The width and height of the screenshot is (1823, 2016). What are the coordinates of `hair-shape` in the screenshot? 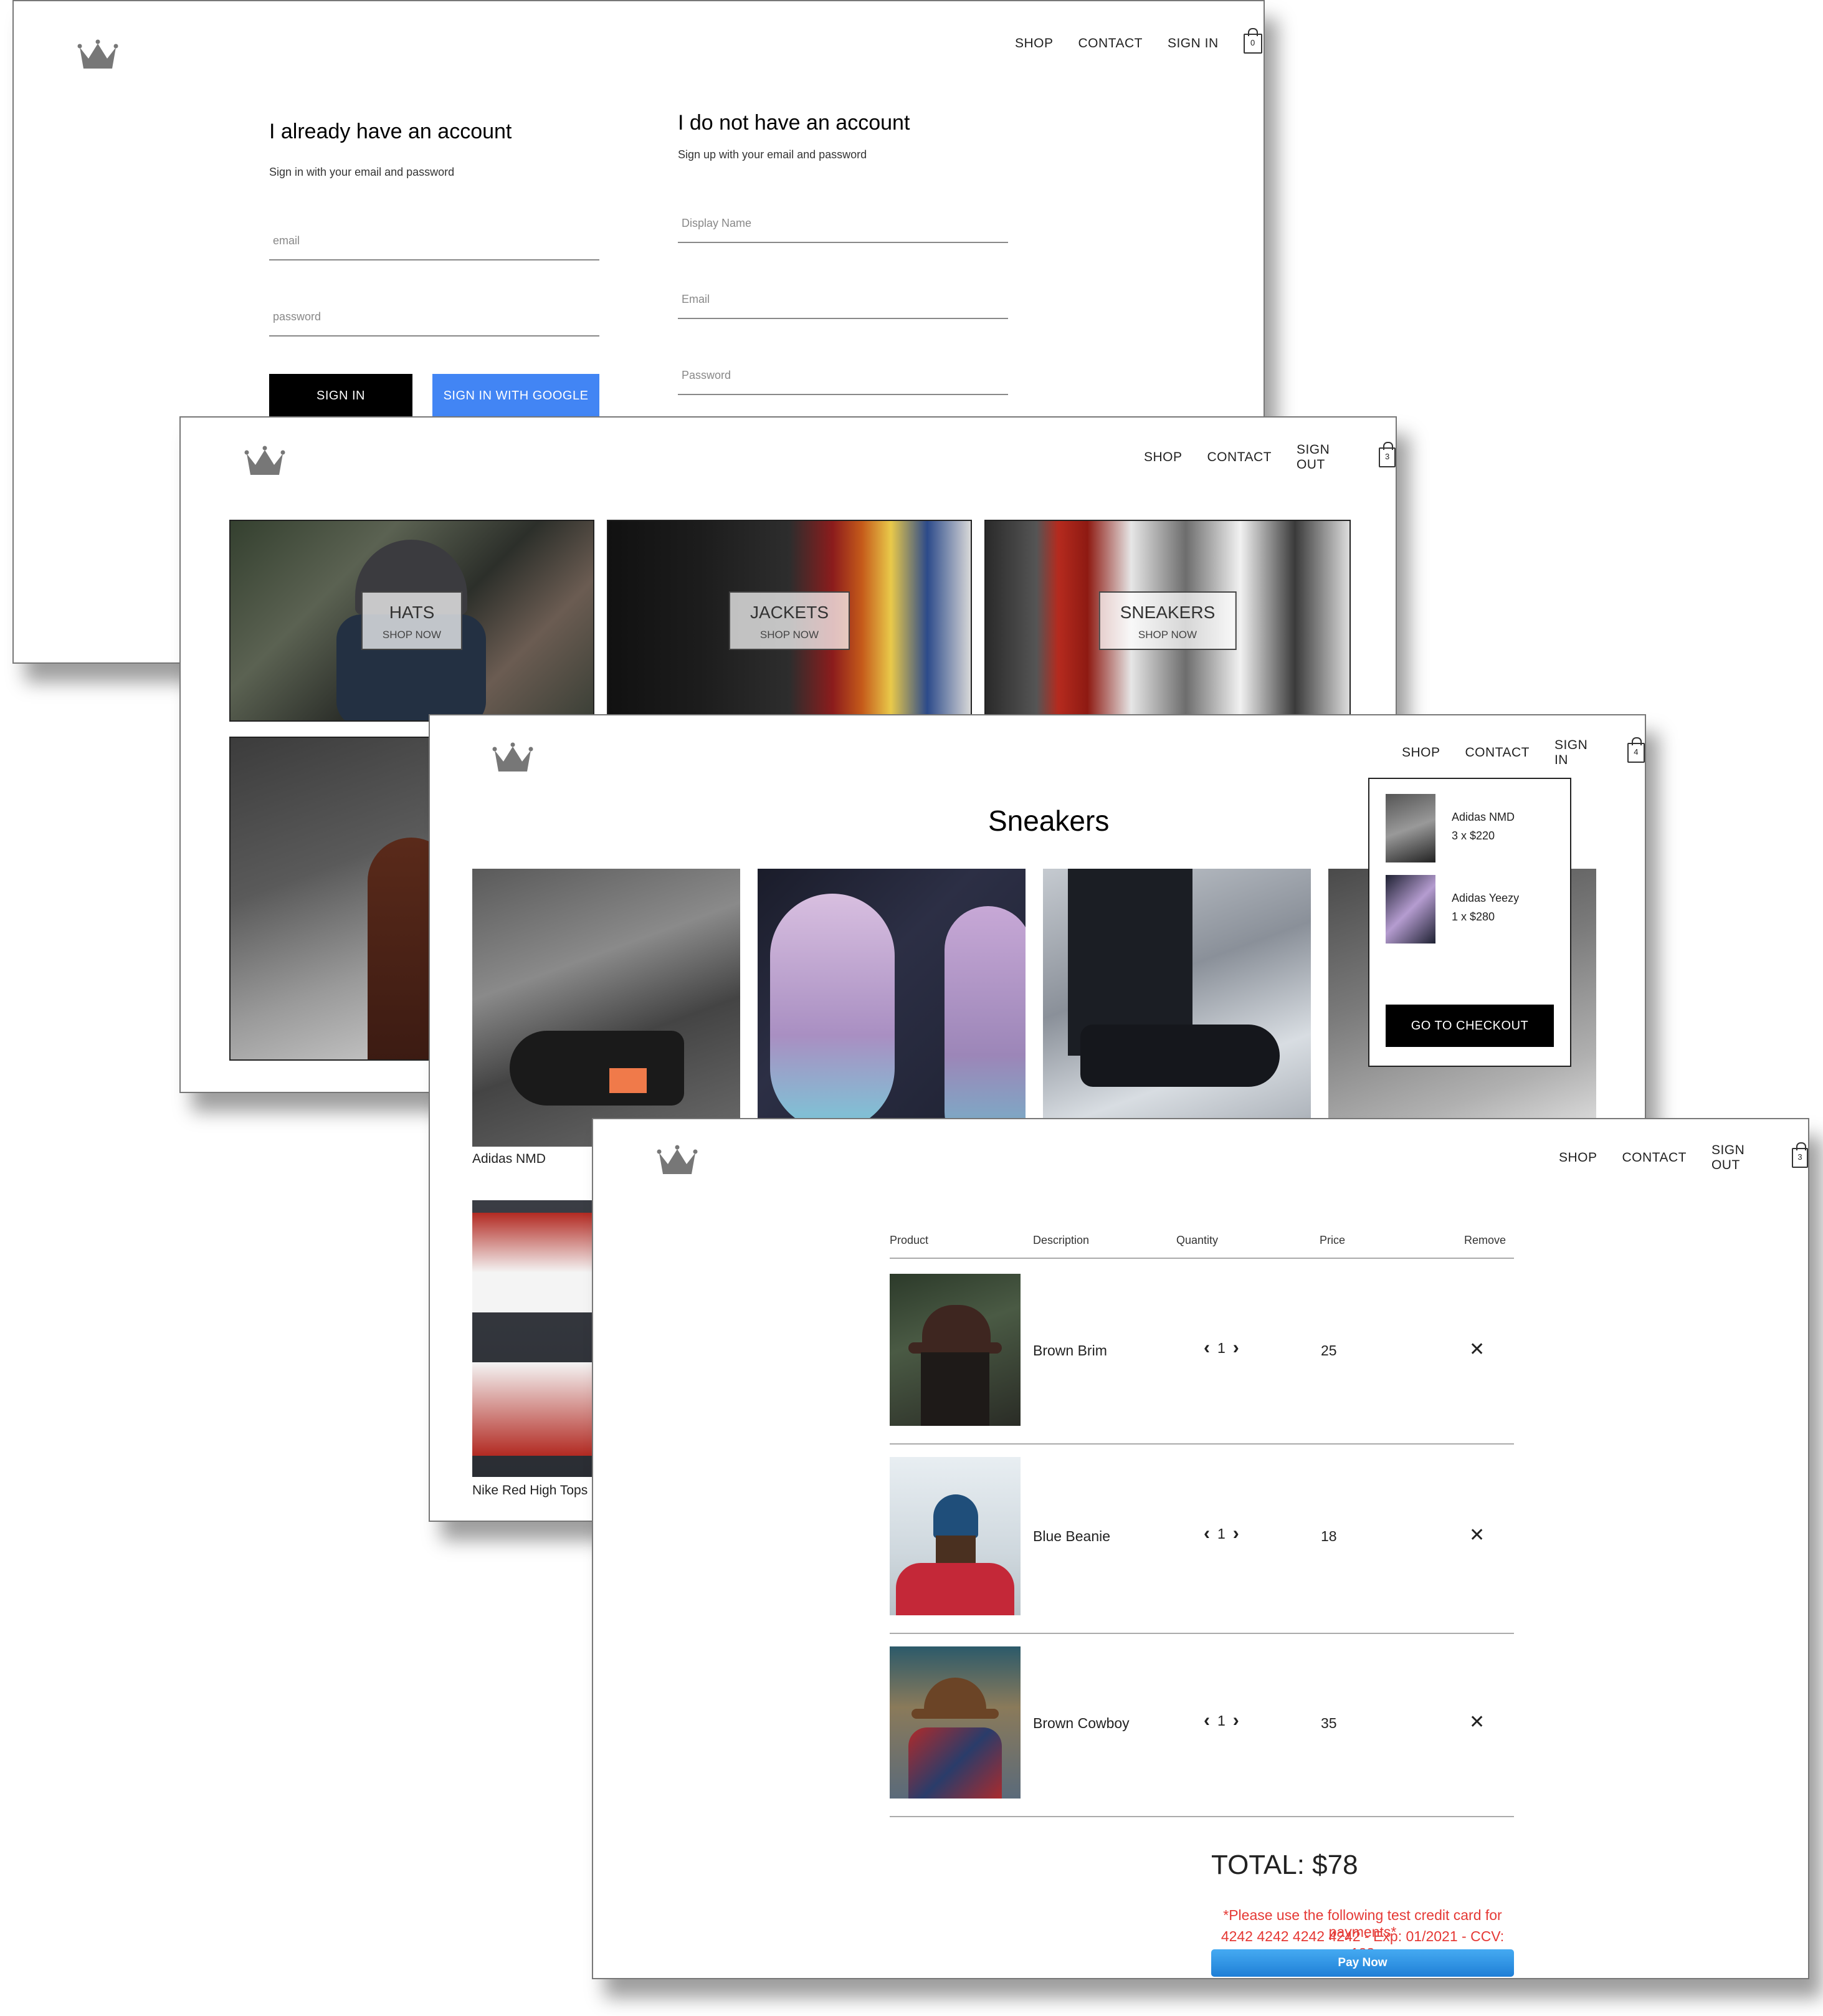 It's located at (956, 1552).